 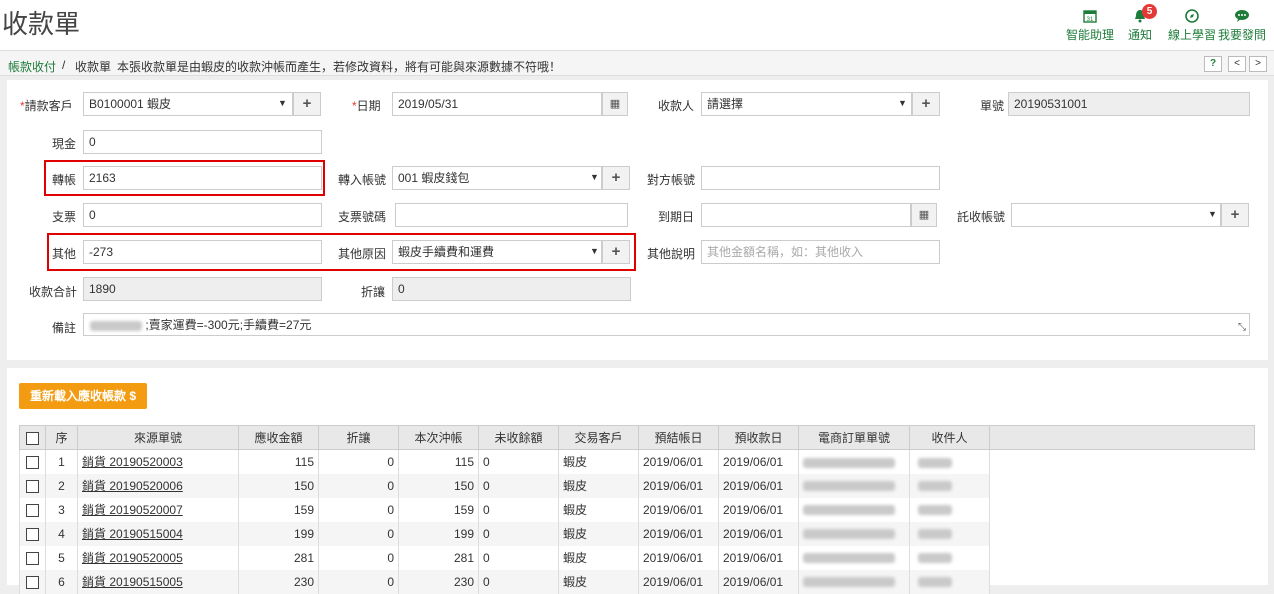 What do you see at coordinates (132, 510) in the screenshot?
I see `source-link: 銷貨 20190520007` at bounding box center [132, 510].